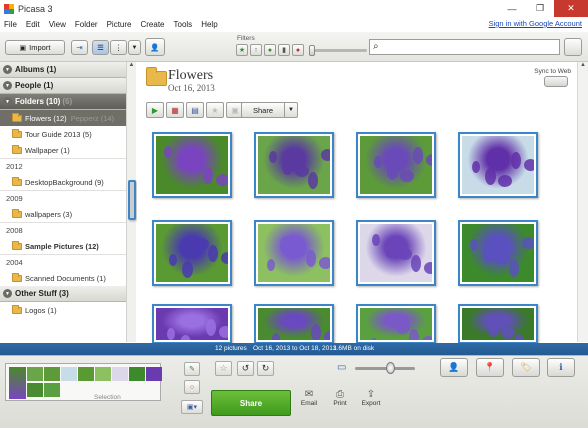 This screenshot has height=428, width=588. I want to click on folder-item-tour-guide: Tour Guide 2013 (5), so click(63, 134).